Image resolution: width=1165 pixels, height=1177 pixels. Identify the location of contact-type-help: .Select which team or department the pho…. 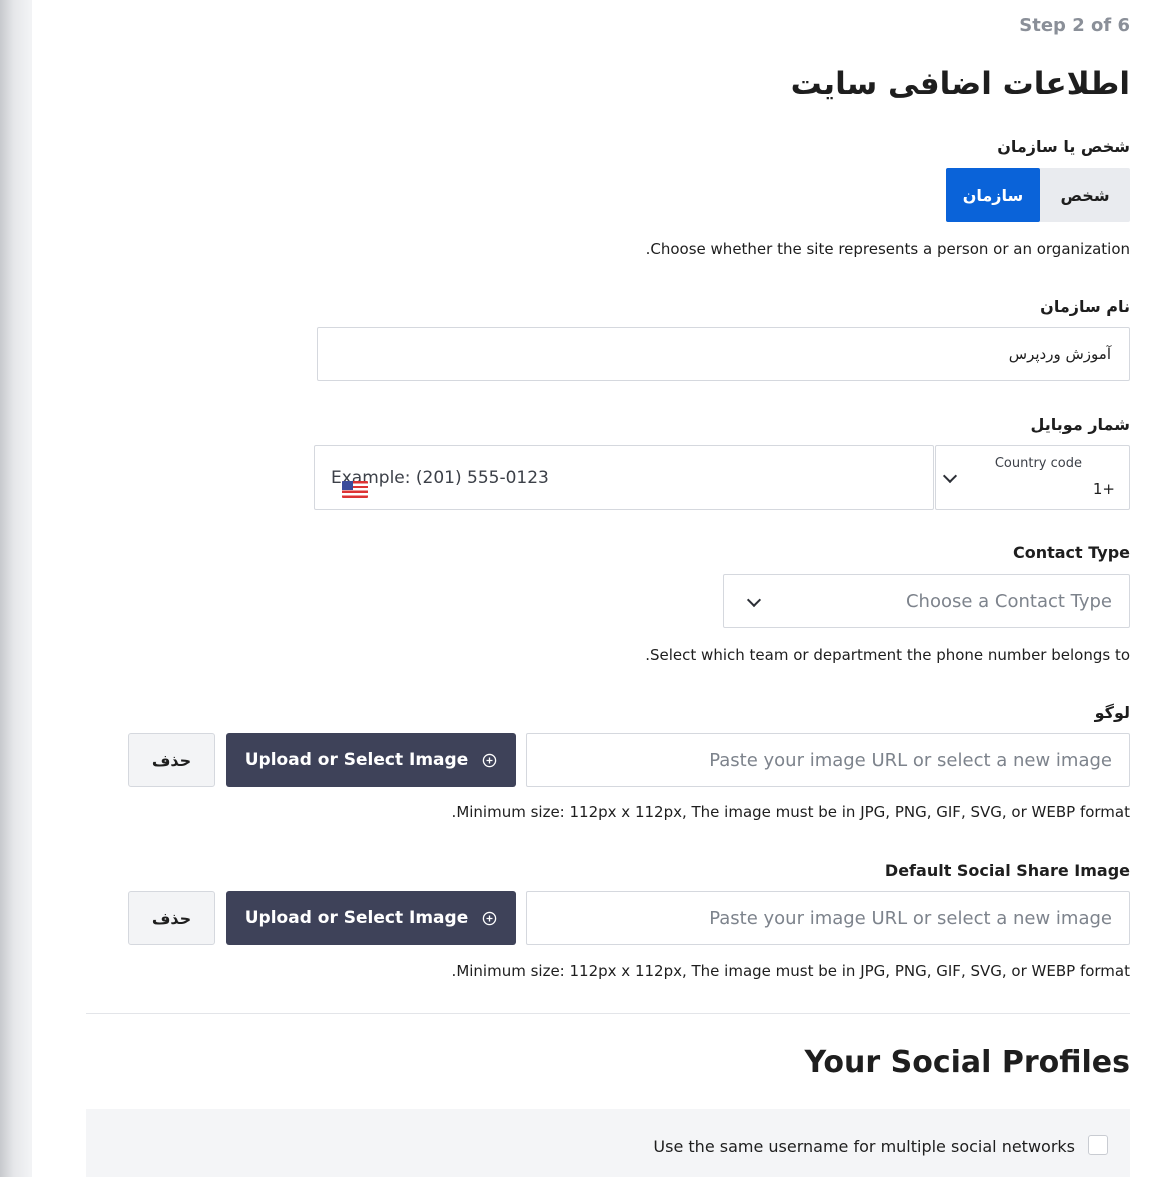
(887, 655).